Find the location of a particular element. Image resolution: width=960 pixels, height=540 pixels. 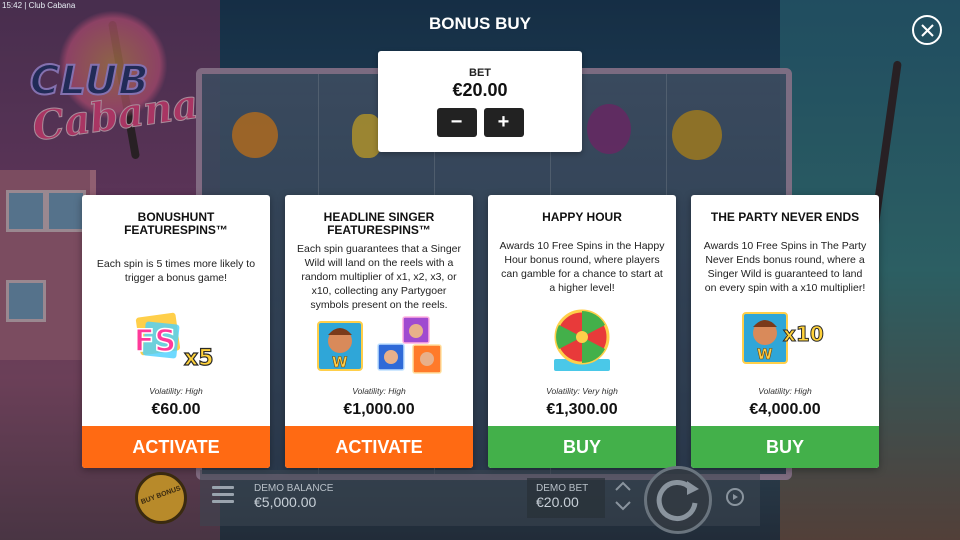

buy-bonus-label: BUY BONUS is located at coordinates (161, 495).